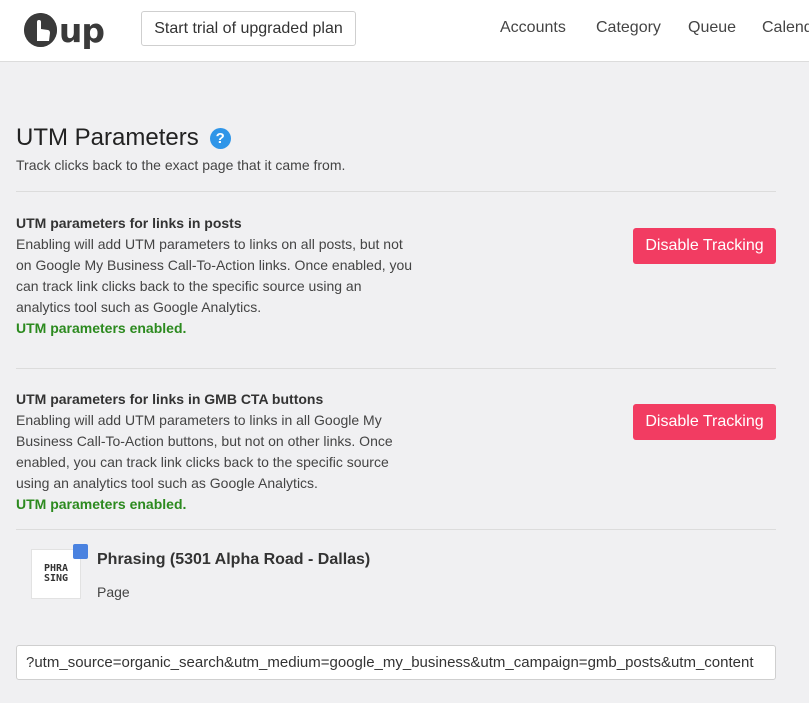 The width and height of the screenshot is (809, 703). I want to click on google-my-business-icon, so click(80, 551).